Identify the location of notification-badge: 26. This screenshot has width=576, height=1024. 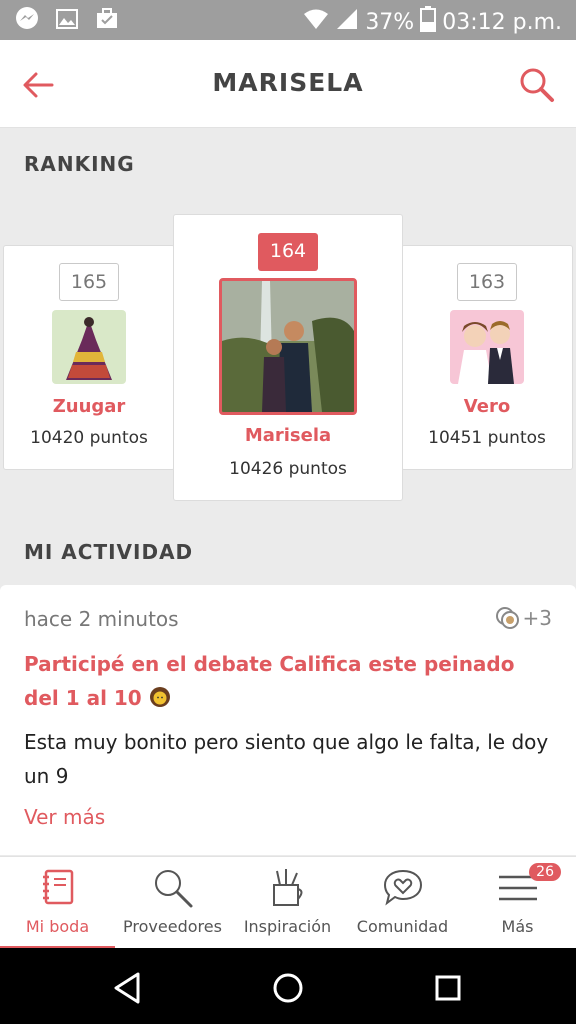
(545, 872).